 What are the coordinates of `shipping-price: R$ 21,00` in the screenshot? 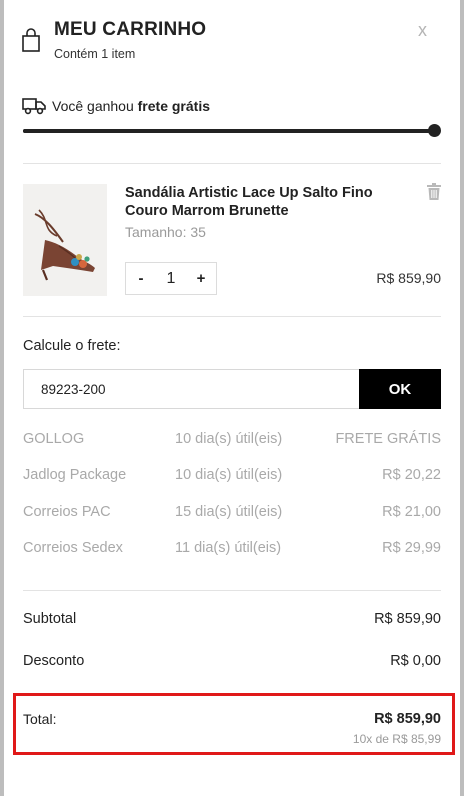 It's located at (411, 512).